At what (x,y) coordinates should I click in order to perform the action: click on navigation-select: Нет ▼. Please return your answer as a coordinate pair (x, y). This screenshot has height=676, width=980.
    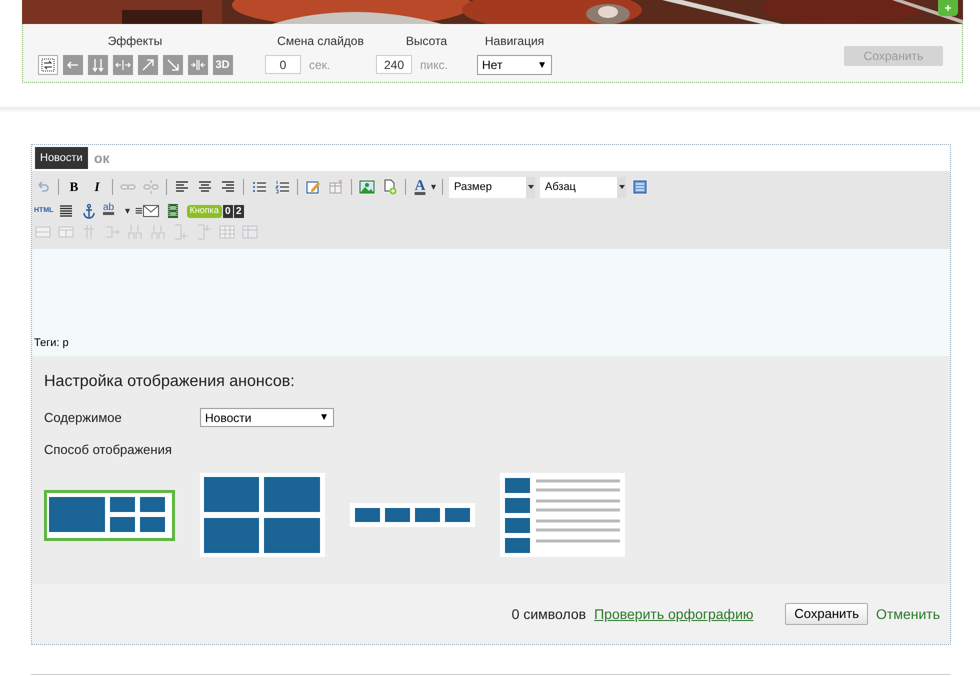
    Looking at the image, I should click on (514, 65).